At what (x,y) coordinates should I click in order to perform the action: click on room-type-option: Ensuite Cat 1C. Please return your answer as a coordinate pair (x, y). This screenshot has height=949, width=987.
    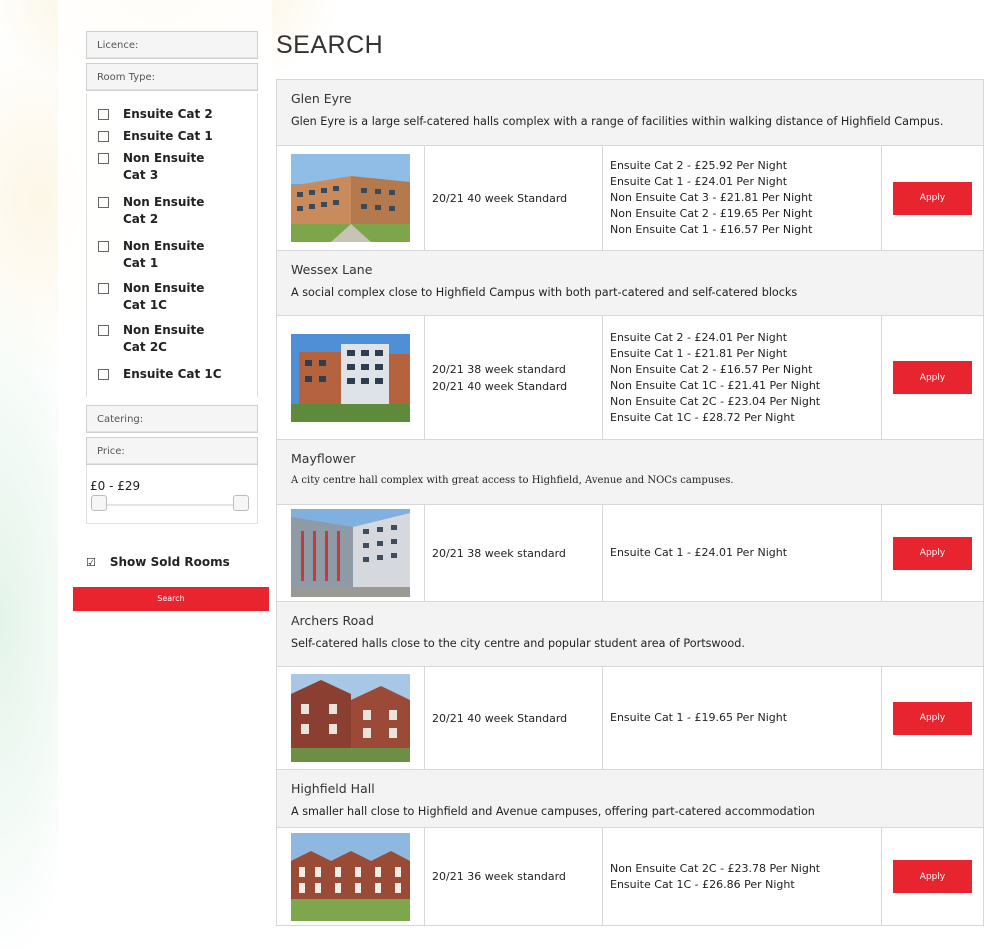
    Looking at the image, I should click on (160, 374).